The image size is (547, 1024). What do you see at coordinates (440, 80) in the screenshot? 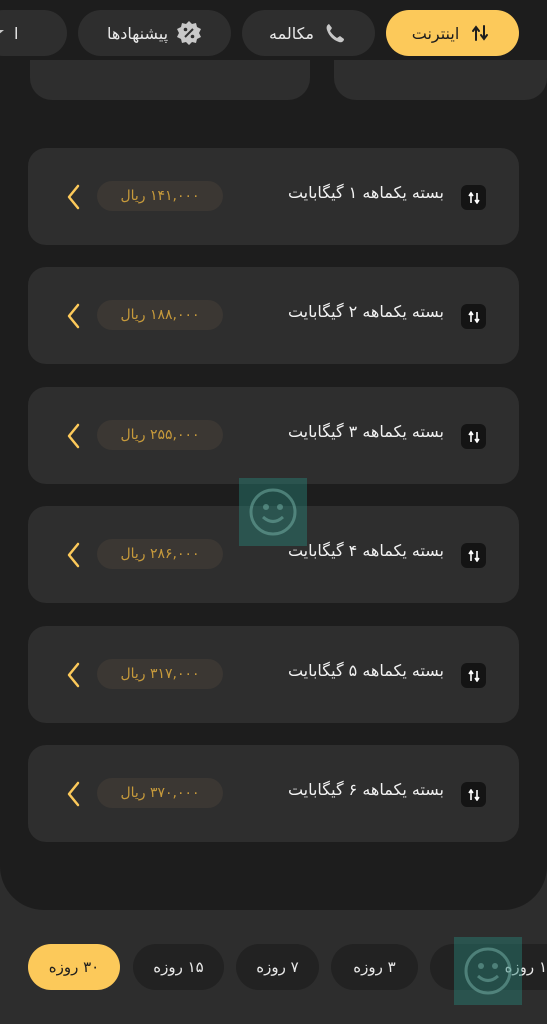
I see `partial-card-right` at bounding box center [440, 80].